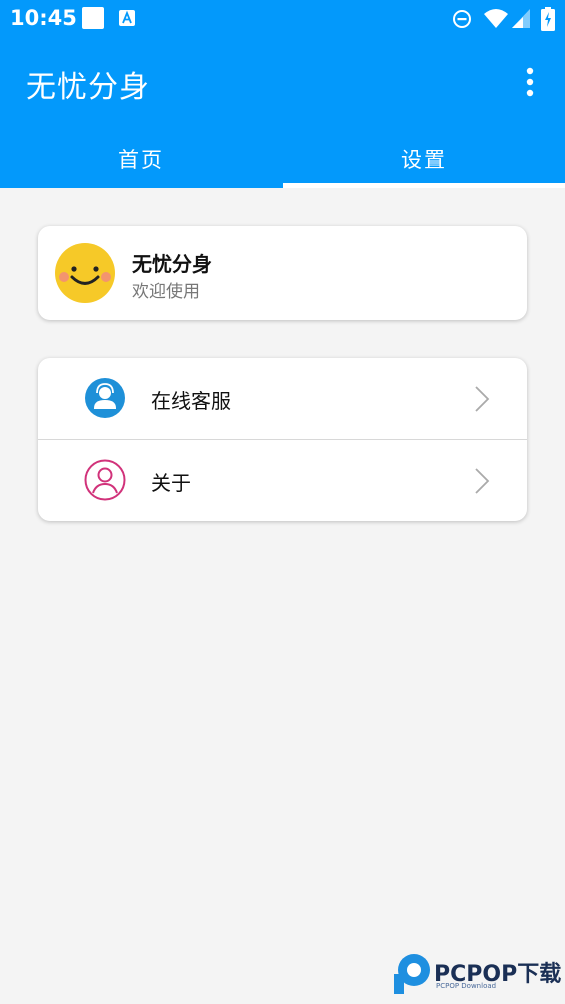 The height and width of the screenshot is (1004, 565). I want to click on notification-icon, so click(93, 18).